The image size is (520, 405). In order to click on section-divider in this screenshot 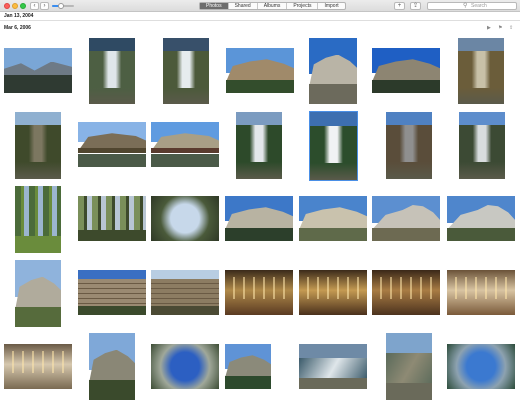, I will do `click(260, 20)`.